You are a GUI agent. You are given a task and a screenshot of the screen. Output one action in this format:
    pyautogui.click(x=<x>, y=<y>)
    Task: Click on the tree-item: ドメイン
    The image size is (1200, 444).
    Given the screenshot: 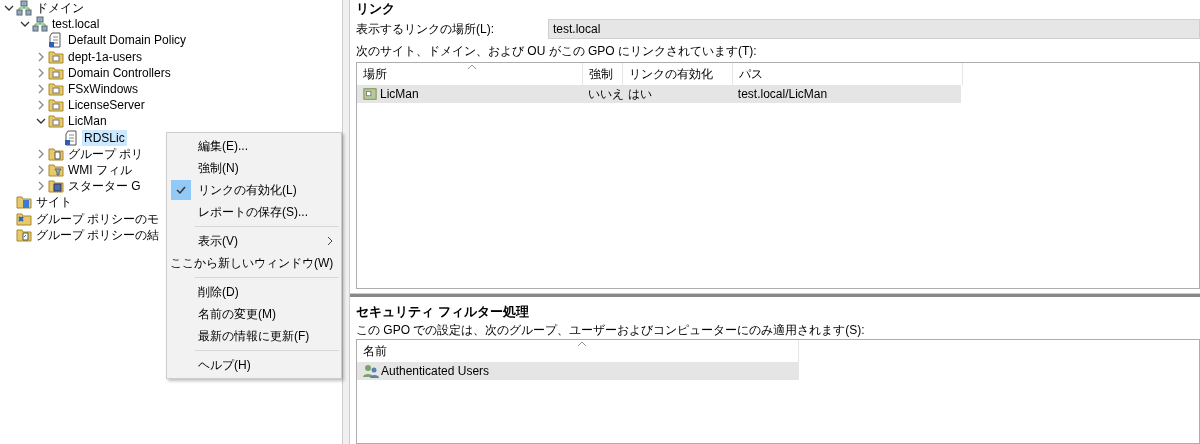 What is the action you would take?
    pyautogui.click(x=60, y=8)
    